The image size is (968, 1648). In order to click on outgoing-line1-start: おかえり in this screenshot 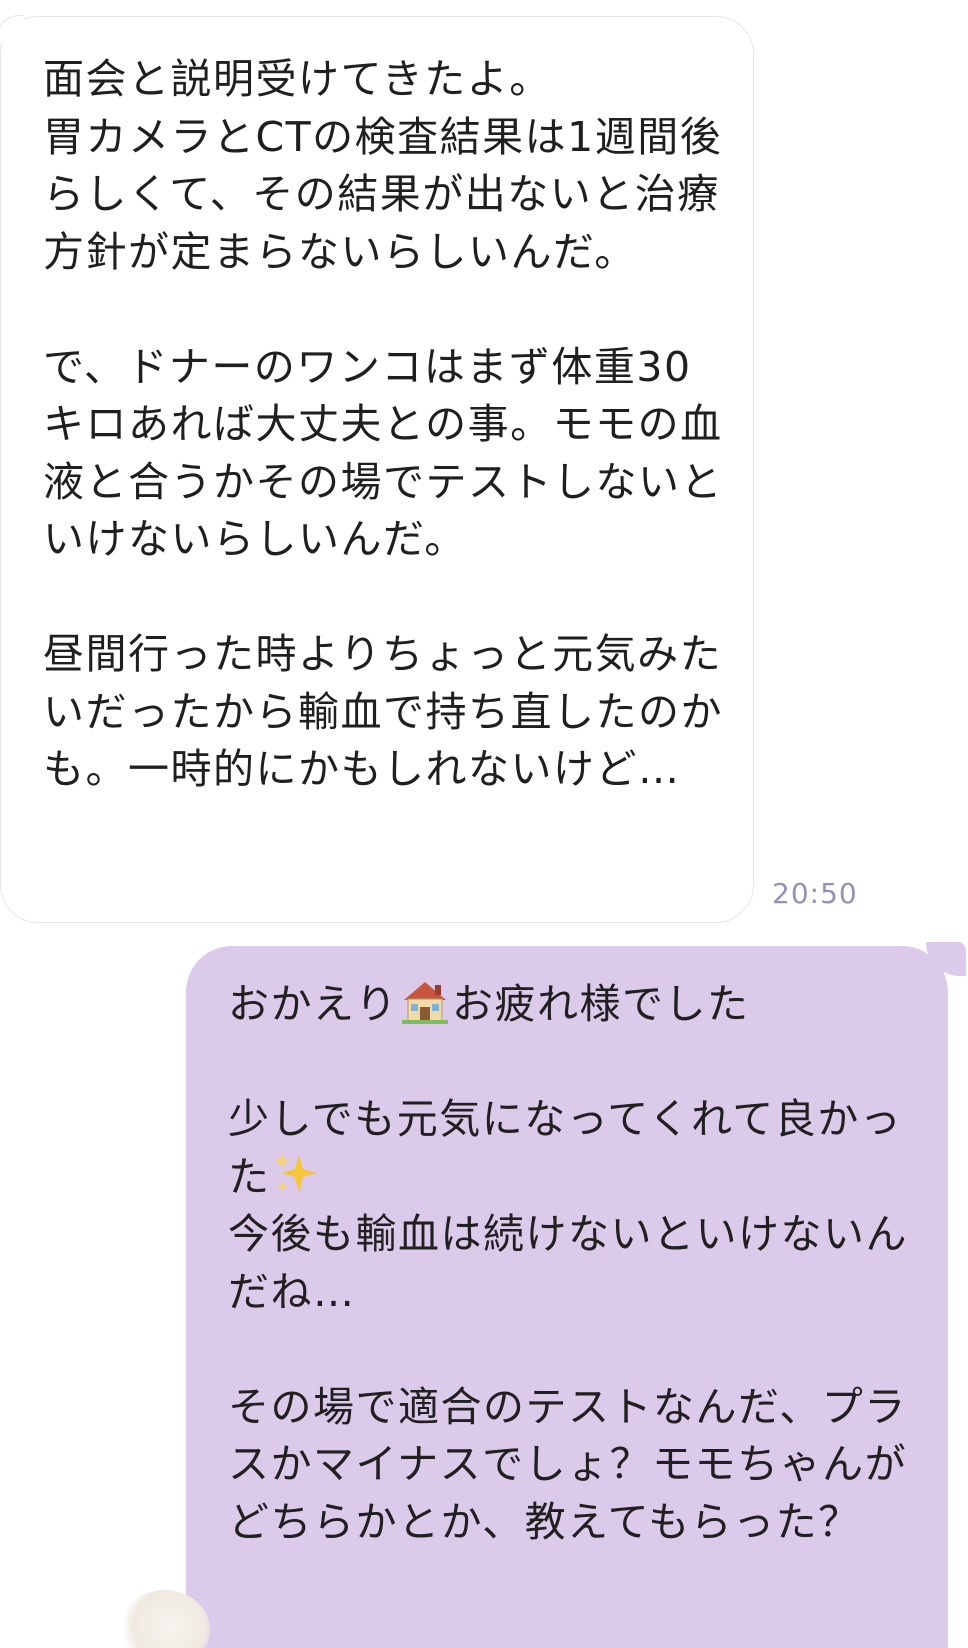, I will do `click(313, 1004)`.